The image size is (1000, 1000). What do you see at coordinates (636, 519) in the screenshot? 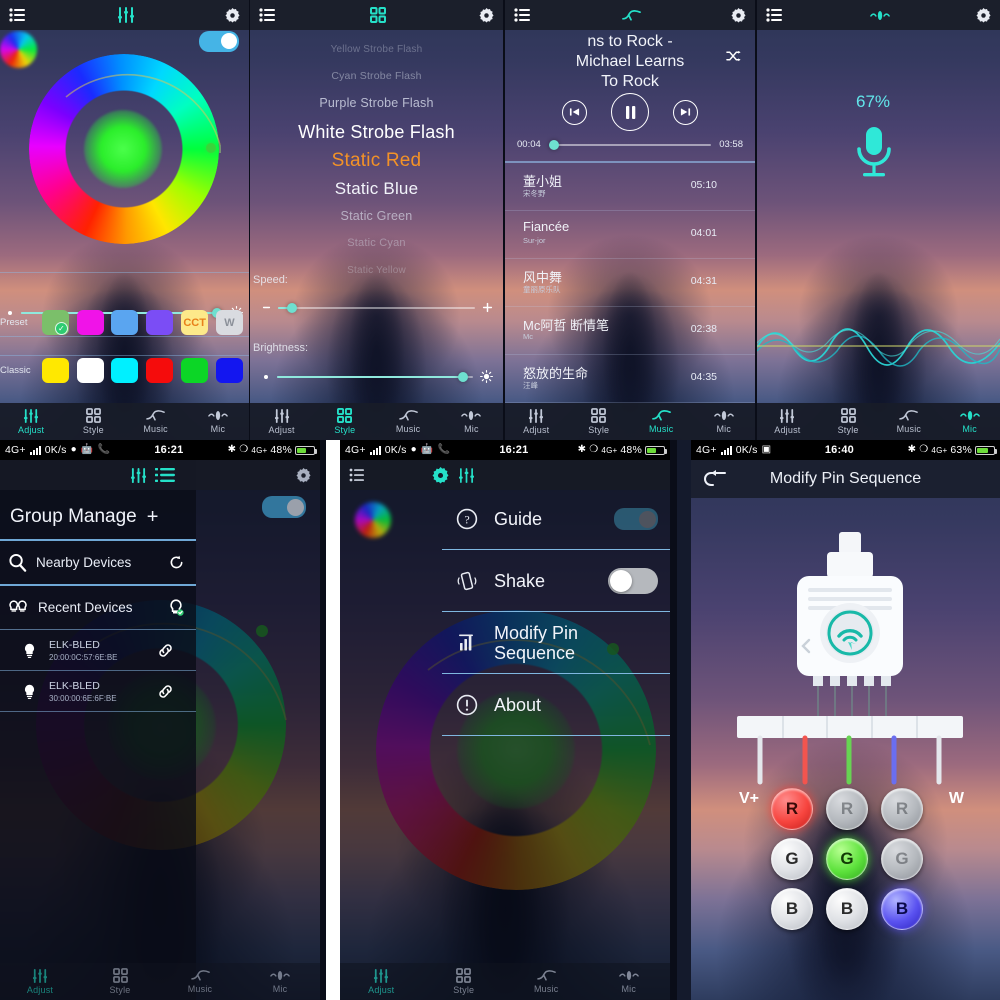
I see `guide-toggle` at bounding box center [636, 519].